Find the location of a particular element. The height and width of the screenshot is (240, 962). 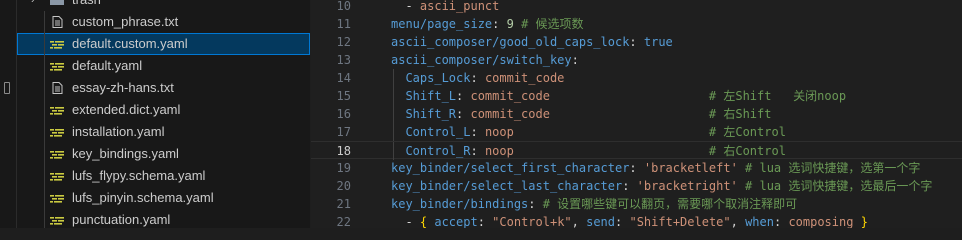

code-line: 14 Caps_Lock: commit_code is located at coordinates (636, 78).